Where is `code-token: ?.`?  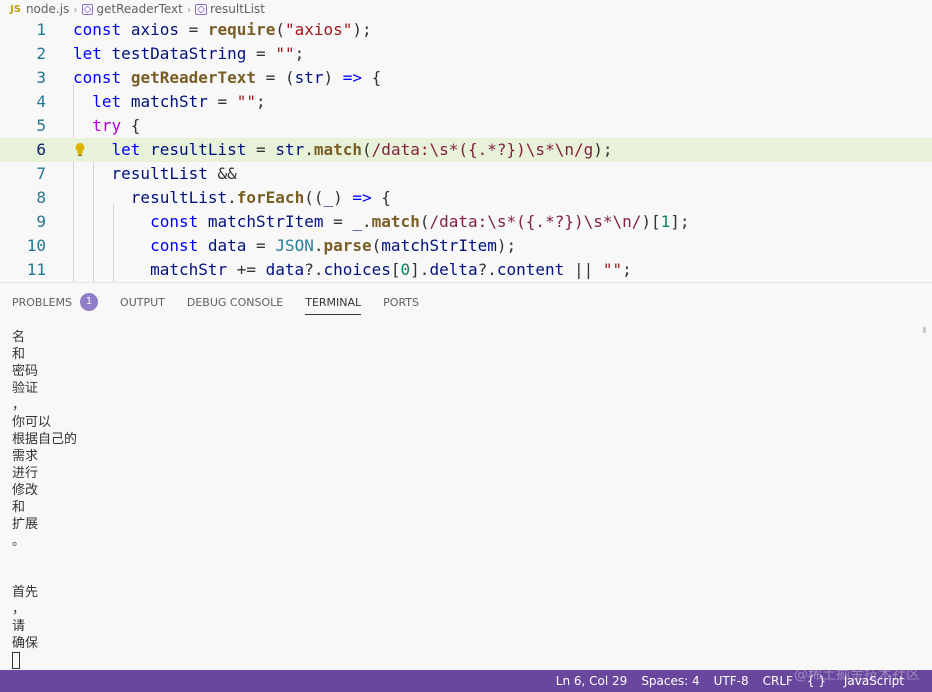
code-token: ?. is located at coordinates (314, 269).